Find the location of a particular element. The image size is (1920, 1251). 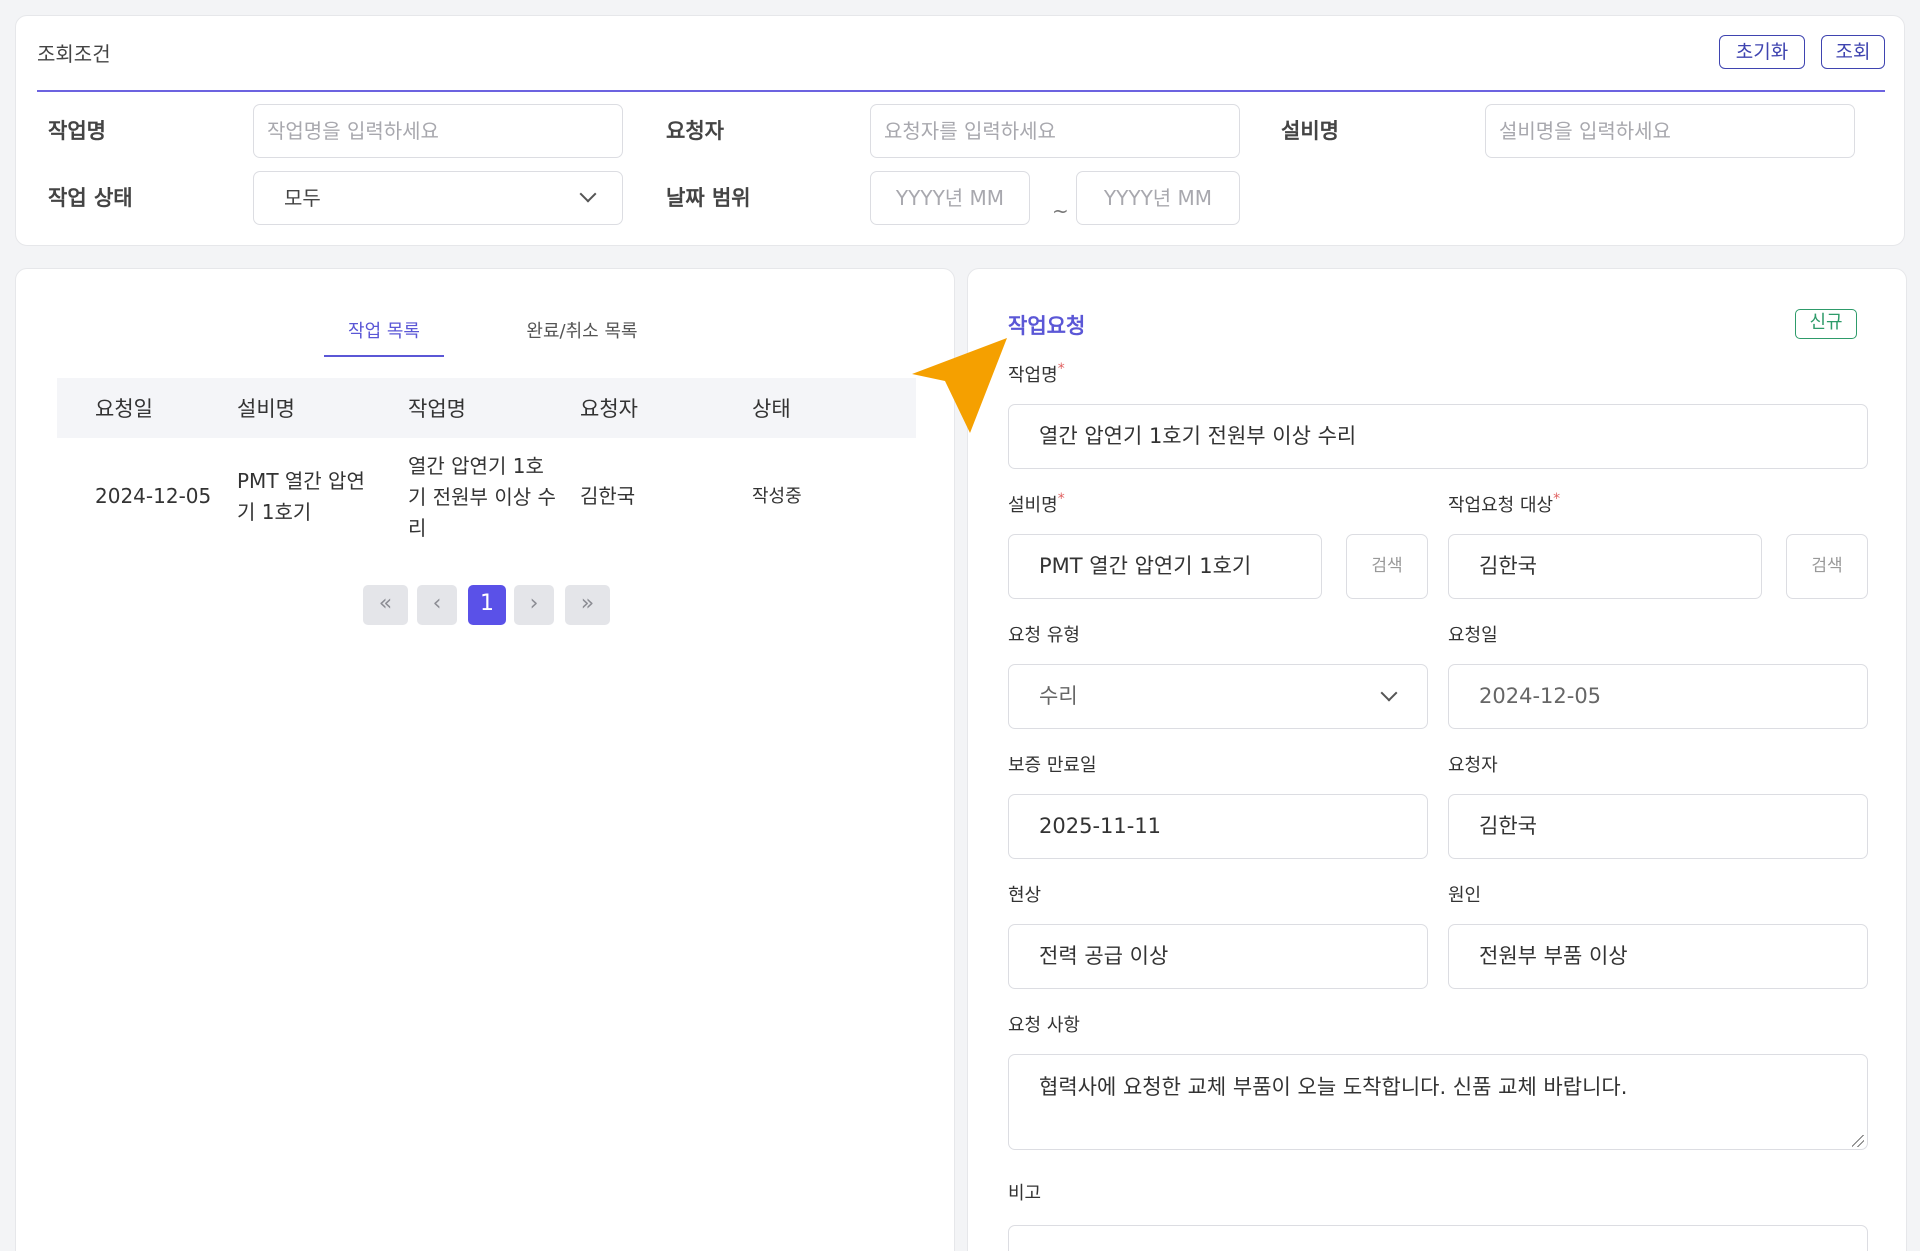

table-header: 요청일 설비명 작업명 요청자 상태 is located at coordinates (486, 408).